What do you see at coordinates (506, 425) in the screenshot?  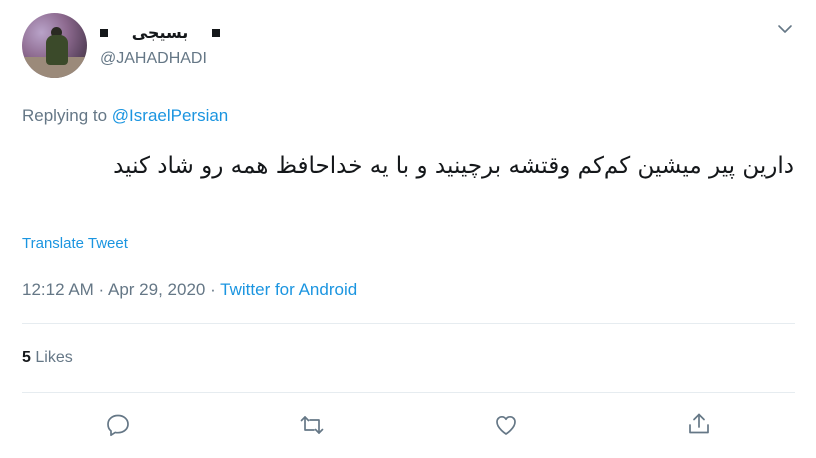 I see `heart-icon` at bounding box center [506, 425].